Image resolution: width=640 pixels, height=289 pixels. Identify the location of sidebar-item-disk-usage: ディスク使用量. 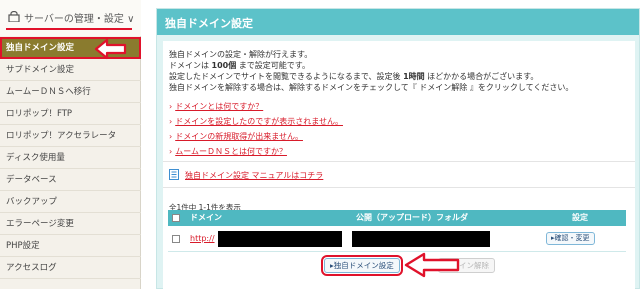
(70, 158).